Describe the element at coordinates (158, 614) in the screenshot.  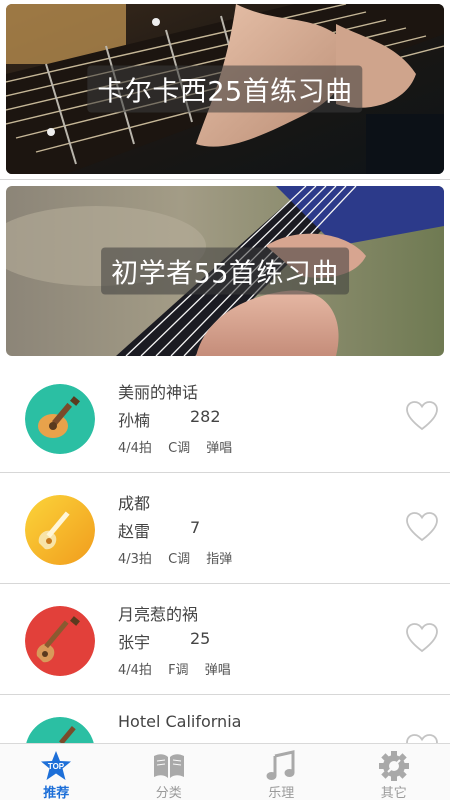
I see `song-title: 月亮惹的祸` at that location.